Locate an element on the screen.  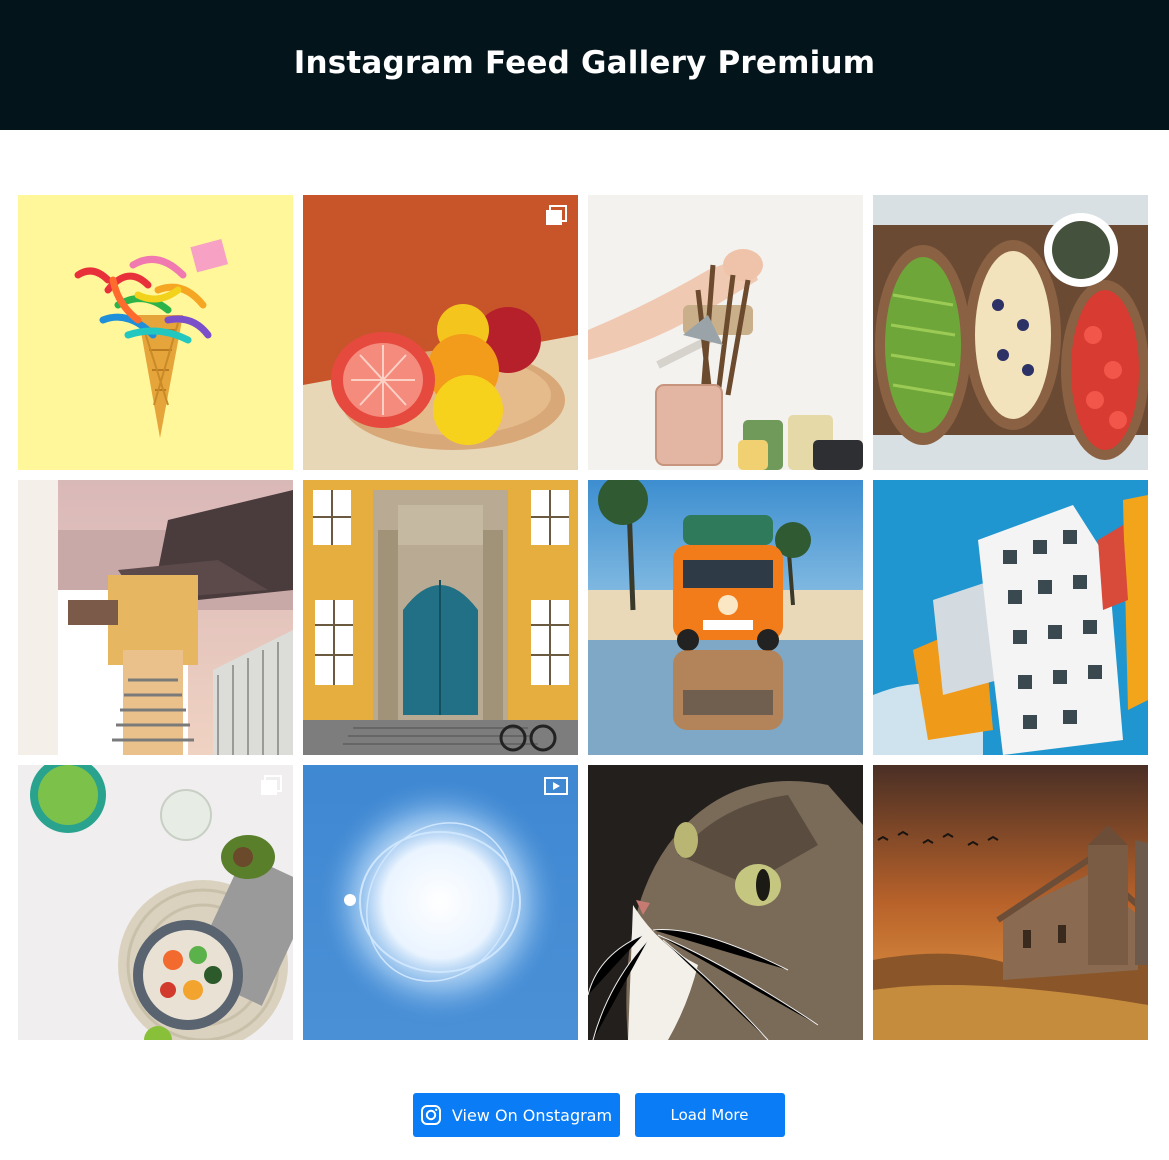
page-header: Instagram Feed Gallery Premium is located at coordinates (584, 65).